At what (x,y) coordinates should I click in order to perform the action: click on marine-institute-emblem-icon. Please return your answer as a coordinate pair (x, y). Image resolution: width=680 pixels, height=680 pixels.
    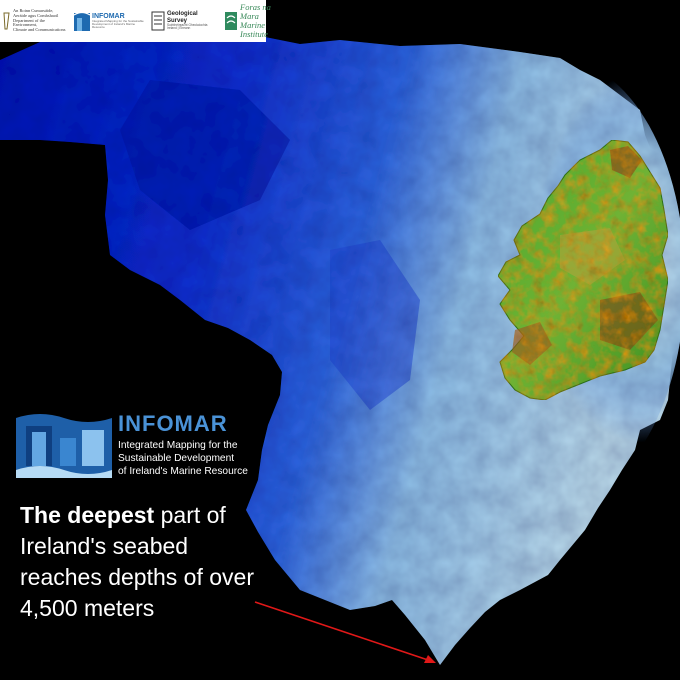
    Looking at the image, I should click on (231, 21).